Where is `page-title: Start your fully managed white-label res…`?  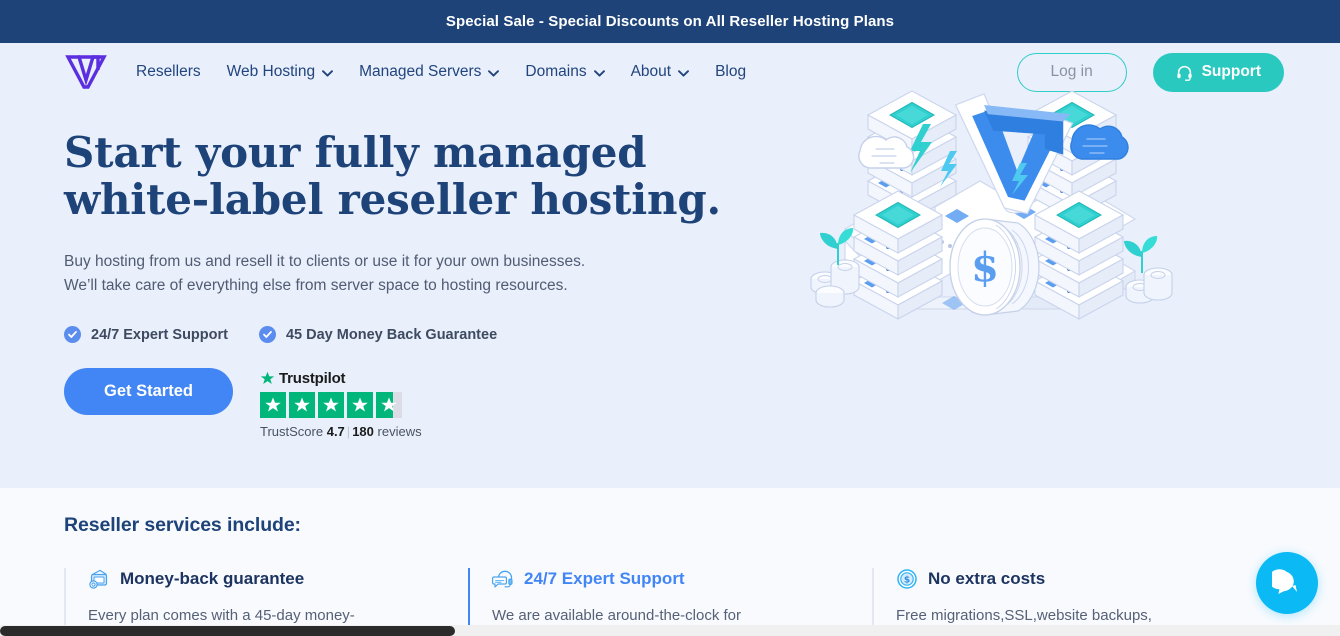 page-title: Start your fully managed white-label res… is located at coordinates (414, 176).